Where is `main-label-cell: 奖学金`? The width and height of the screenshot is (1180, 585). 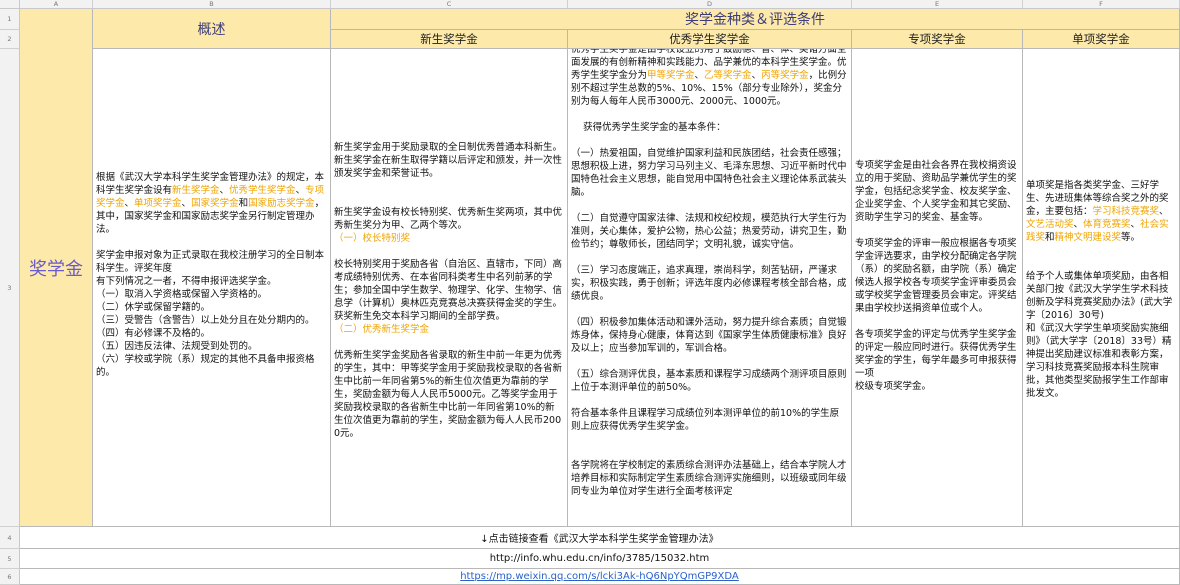 main-label-cell: 奖学金 is located at coordinates (56, 268).